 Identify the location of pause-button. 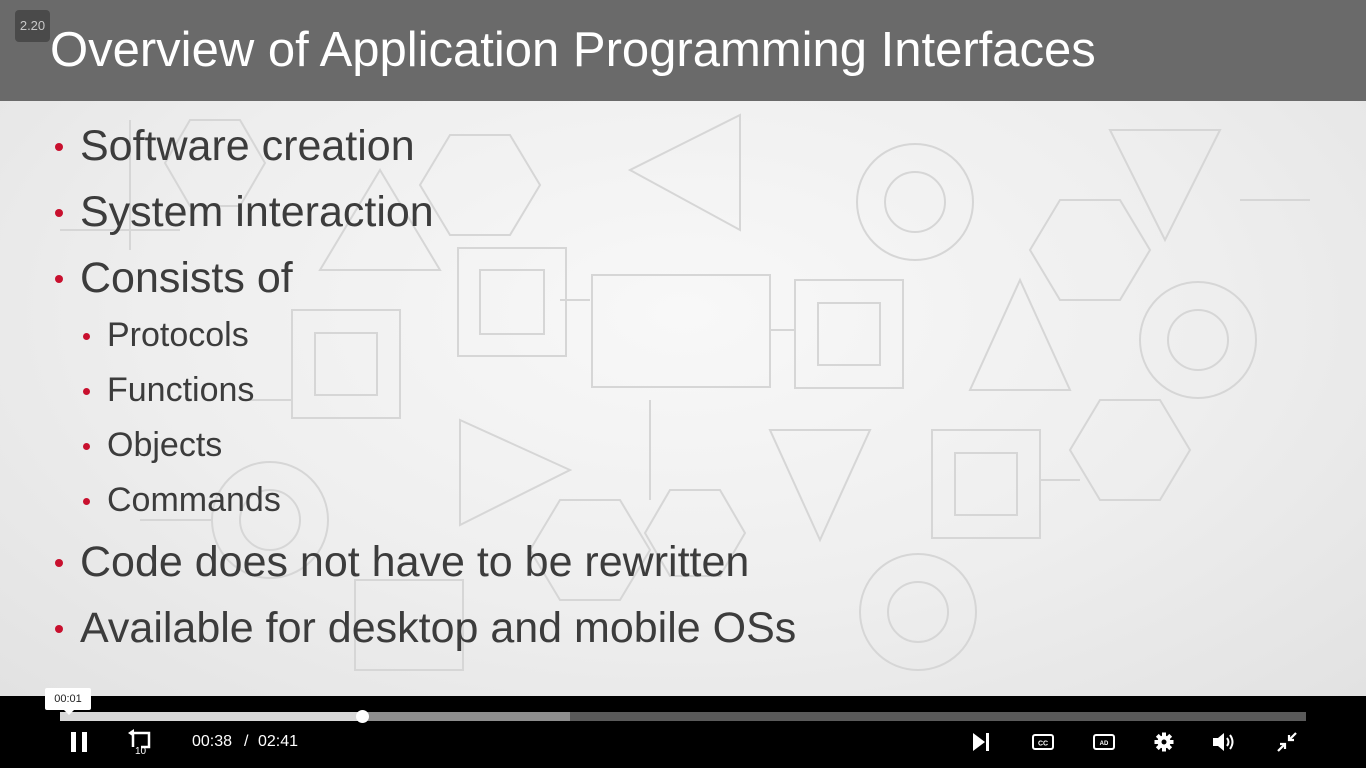
(79, 742).